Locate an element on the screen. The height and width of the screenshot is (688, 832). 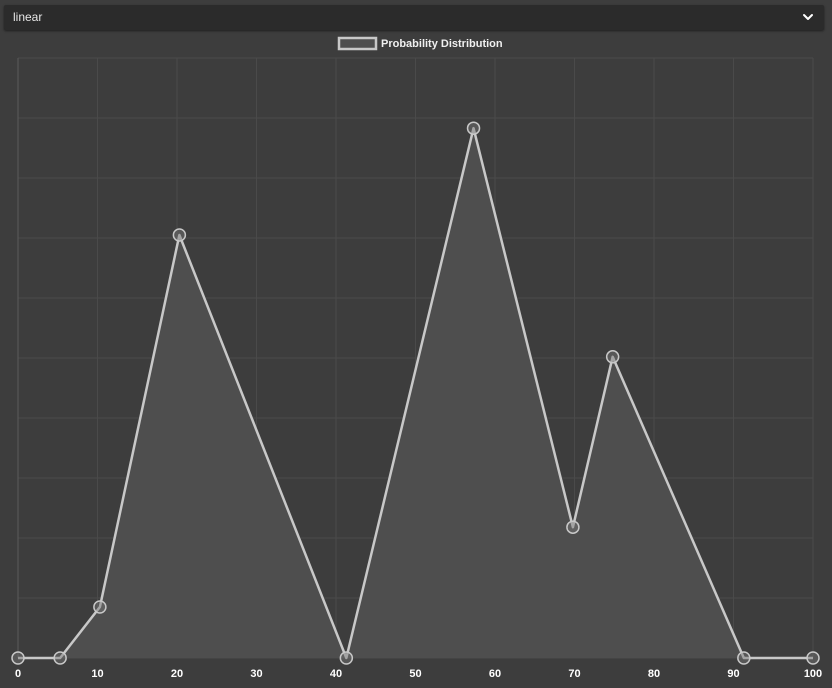
legend: Probability Distribution is located at coordinates (420, 43).